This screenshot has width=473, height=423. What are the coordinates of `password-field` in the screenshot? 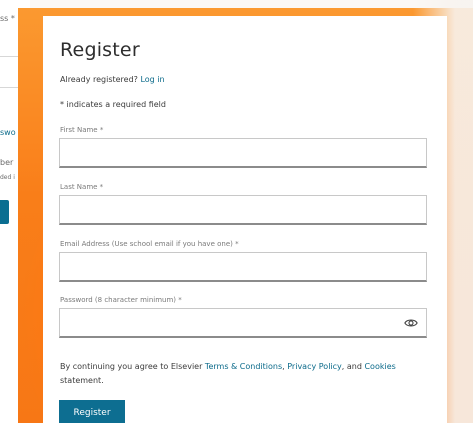 It's located at (243, 323).